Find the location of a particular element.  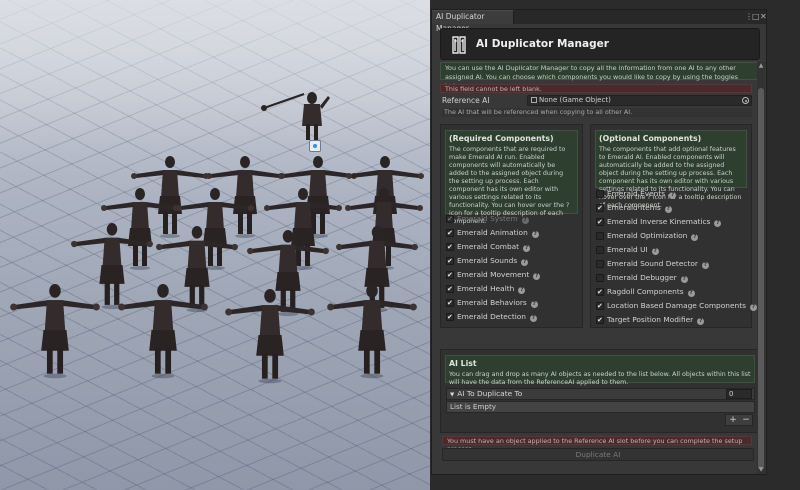

required-component-toggle: Emerald Movement? is located at coordinates (493, 275).